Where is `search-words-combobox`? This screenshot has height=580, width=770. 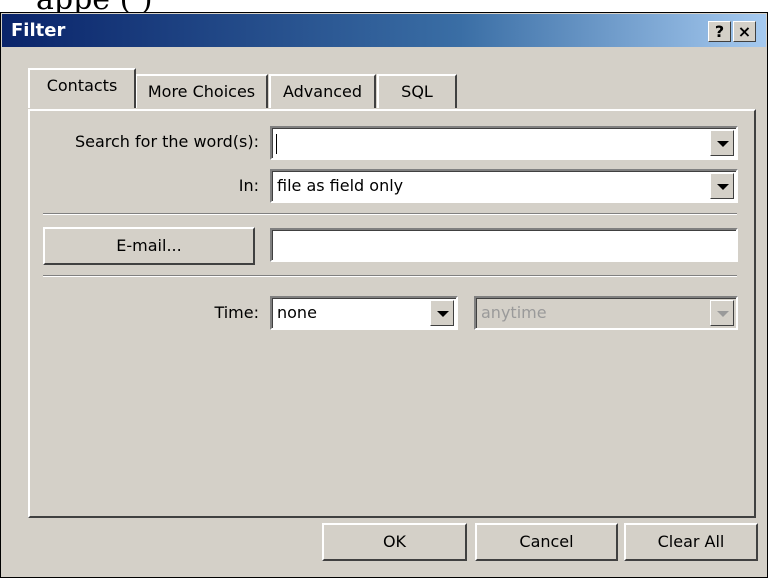 search-words-combobox is located at coordinates (504, 143).